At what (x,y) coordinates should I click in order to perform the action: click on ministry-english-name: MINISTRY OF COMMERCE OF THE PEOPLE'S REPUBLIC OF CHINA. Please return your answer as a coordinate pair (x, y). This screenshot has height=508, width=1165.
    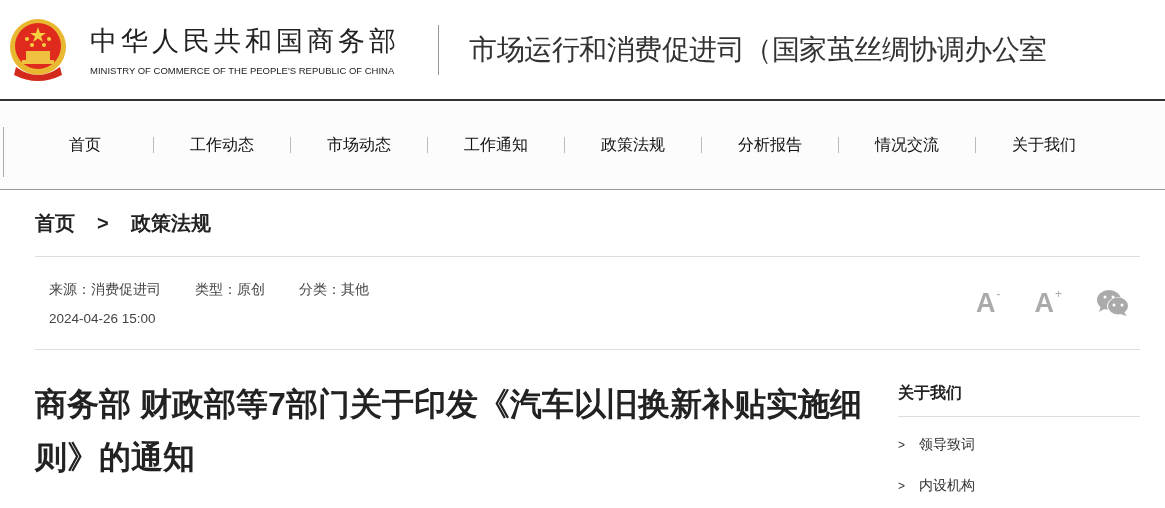
    Looking at the image, I should click on (243, 70).